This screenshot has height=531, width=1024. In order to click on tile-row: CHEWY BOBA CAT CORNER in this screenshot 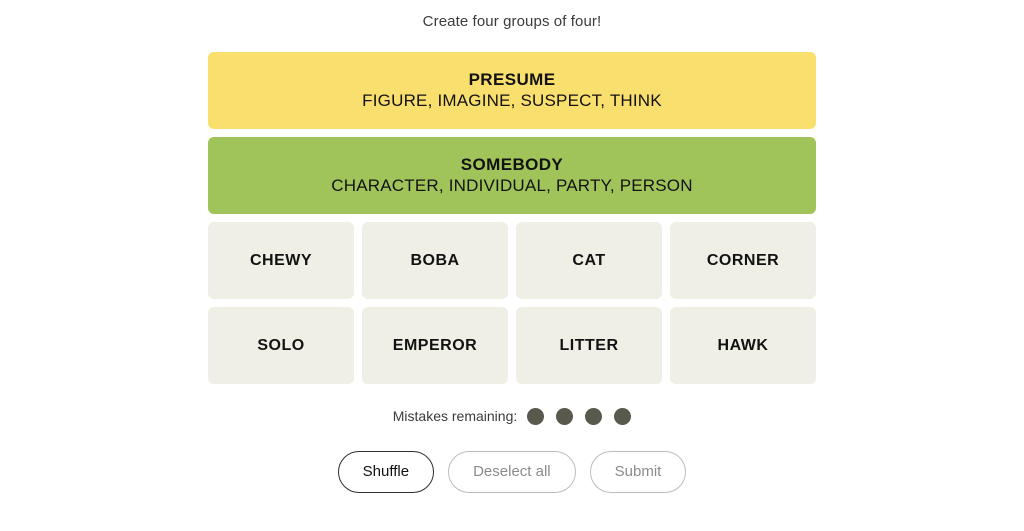, I will do `click(512, 260)`.